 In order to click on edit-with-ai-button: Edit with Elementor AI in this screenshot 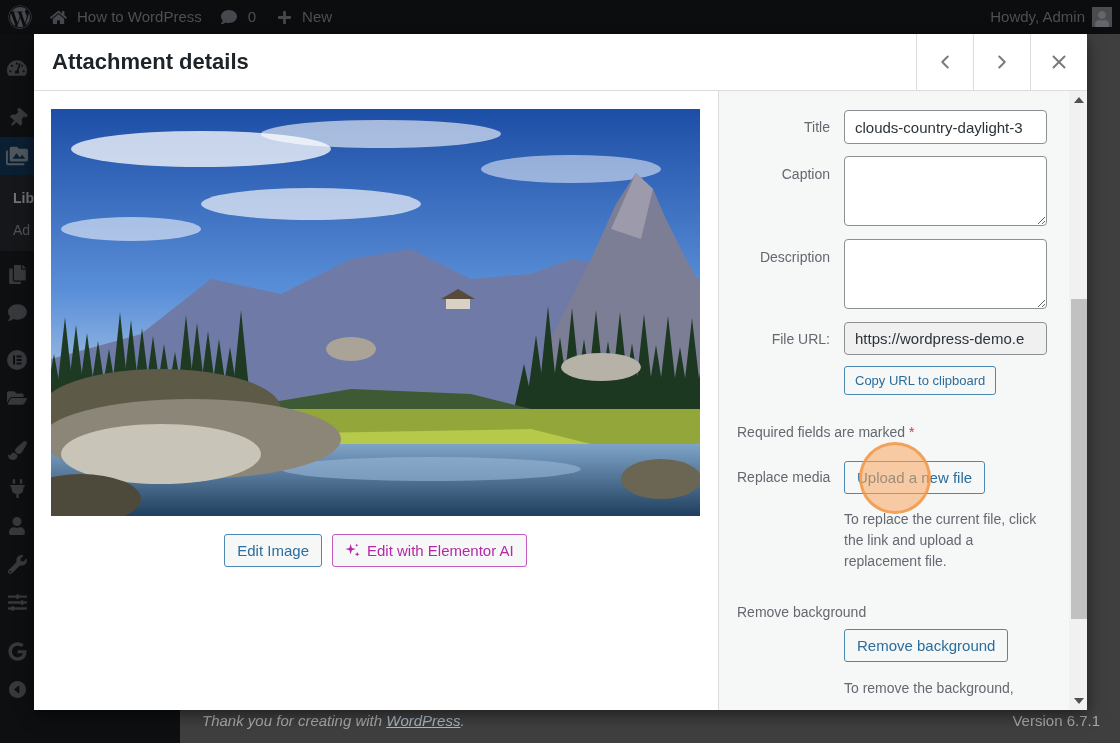, I will do `click(429, 550)`.